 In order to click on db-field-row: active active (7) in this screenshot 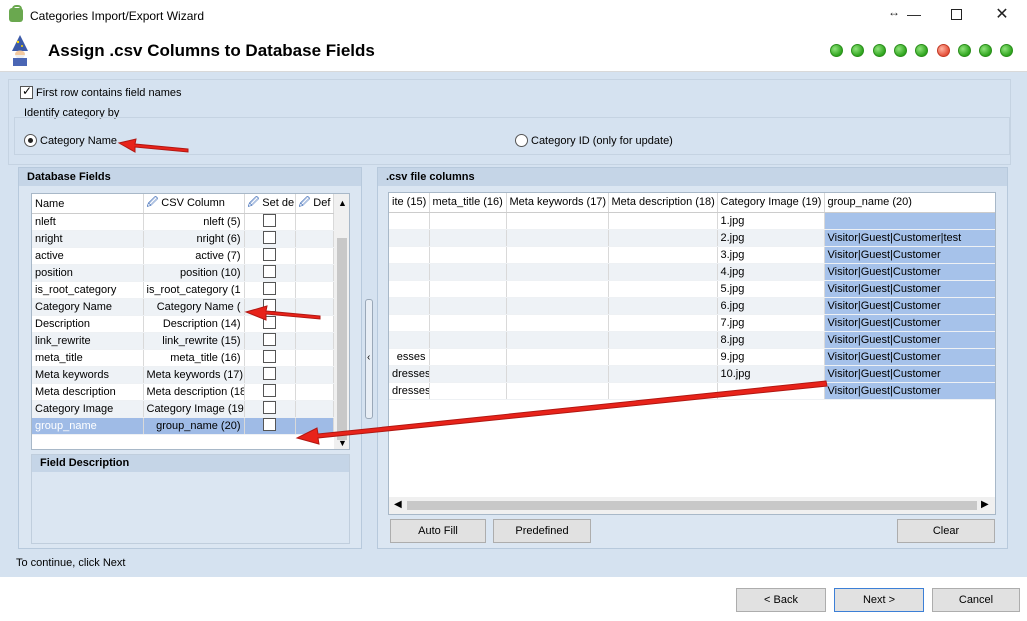, I will do `click(183, 256)`.